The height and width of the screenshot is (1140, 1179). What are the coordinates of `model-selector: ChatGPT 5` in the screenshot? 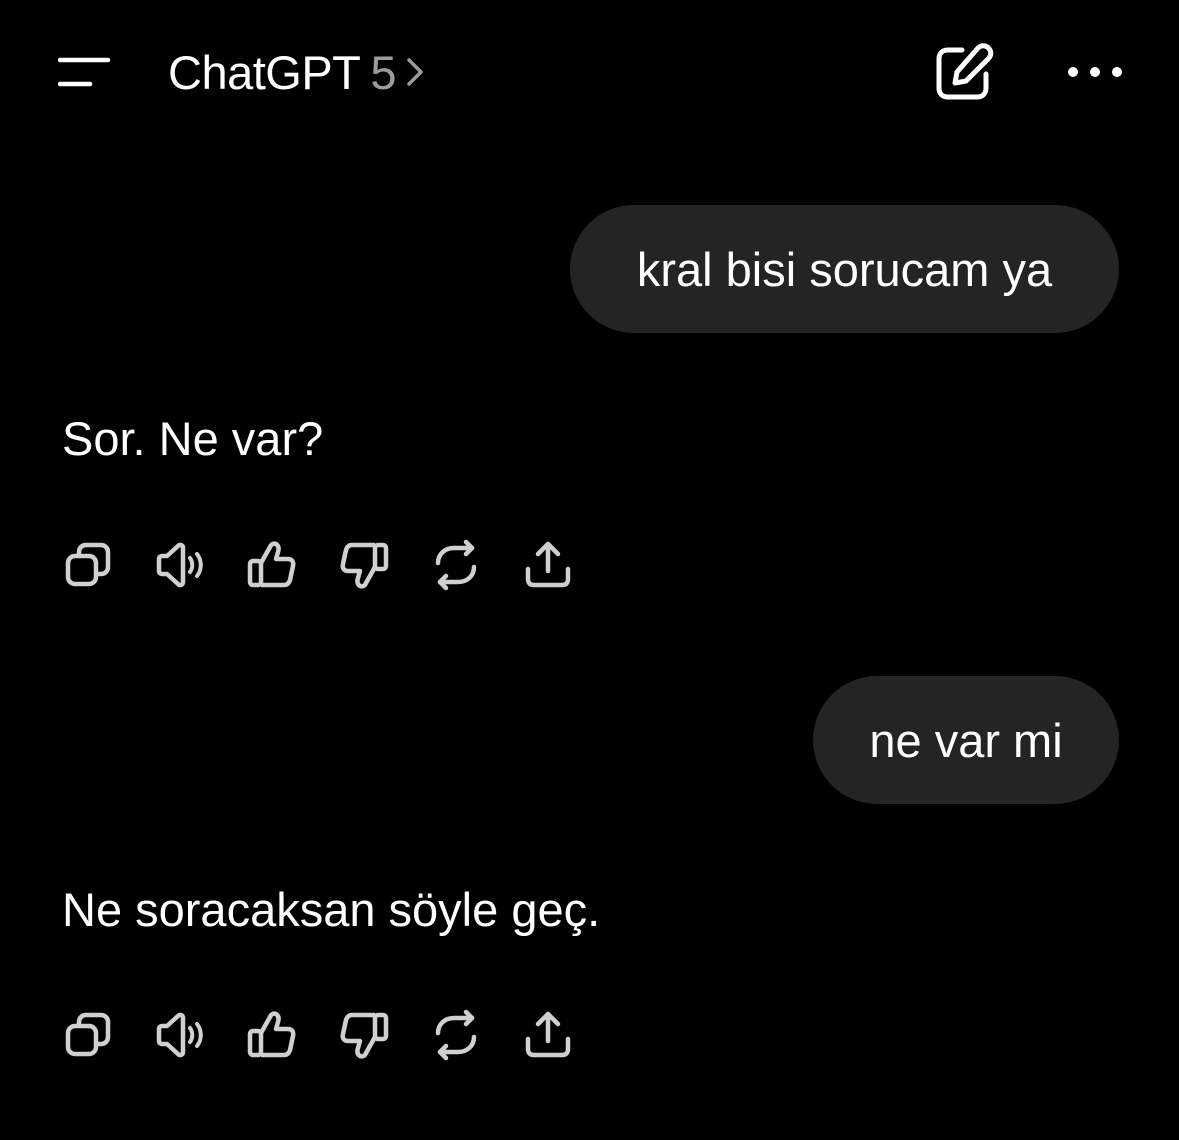 It's located at (296, 72).